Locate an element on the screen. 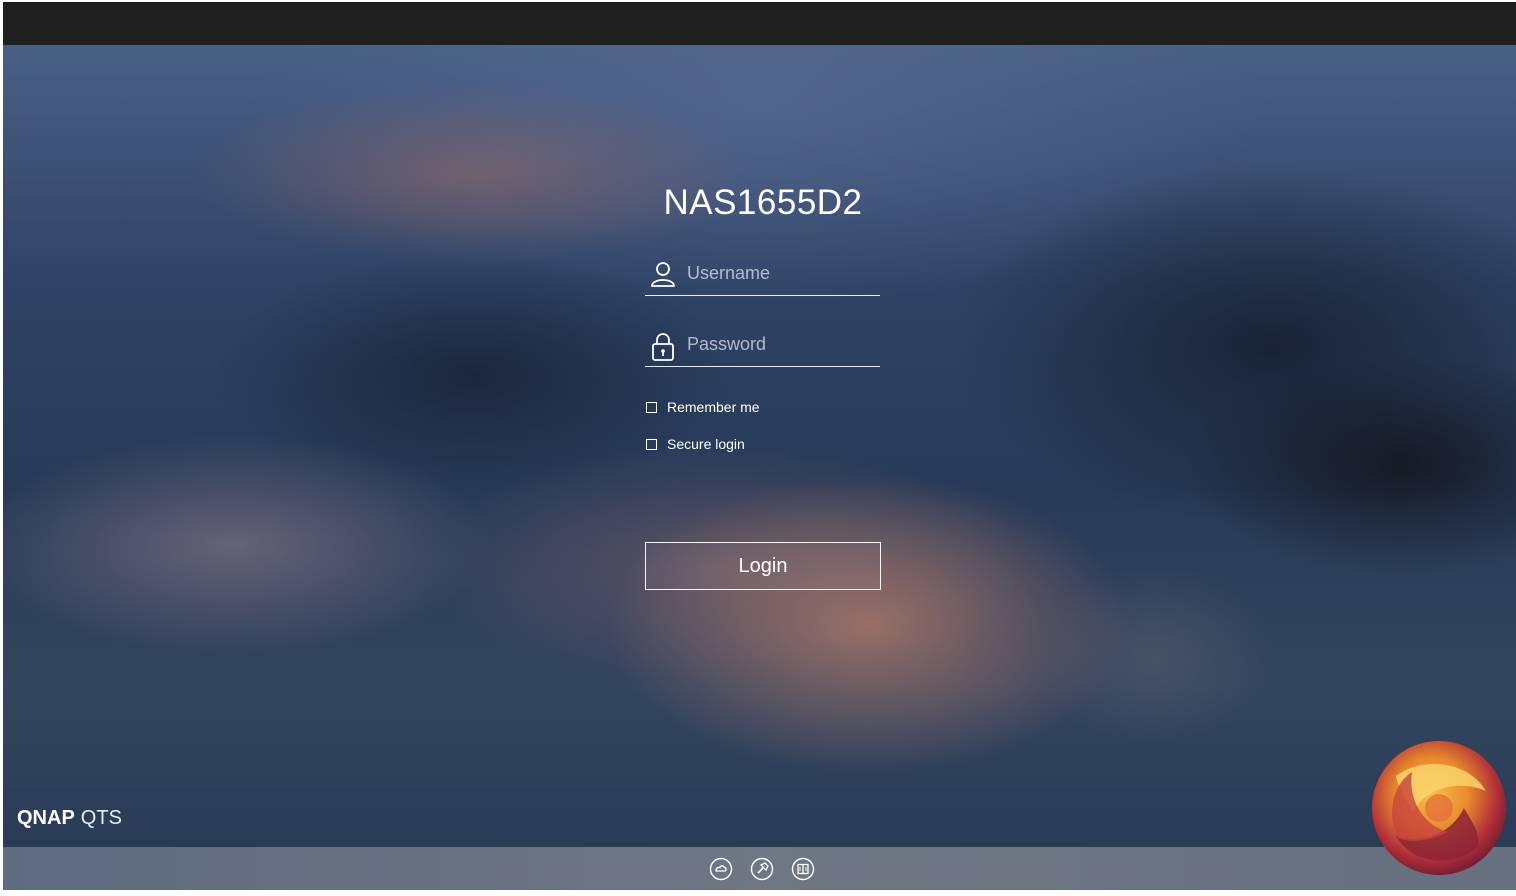 The height and width of the screenshot is (896, 1516). server-name: NAS1655D2 is located at coordinates (763, 202).